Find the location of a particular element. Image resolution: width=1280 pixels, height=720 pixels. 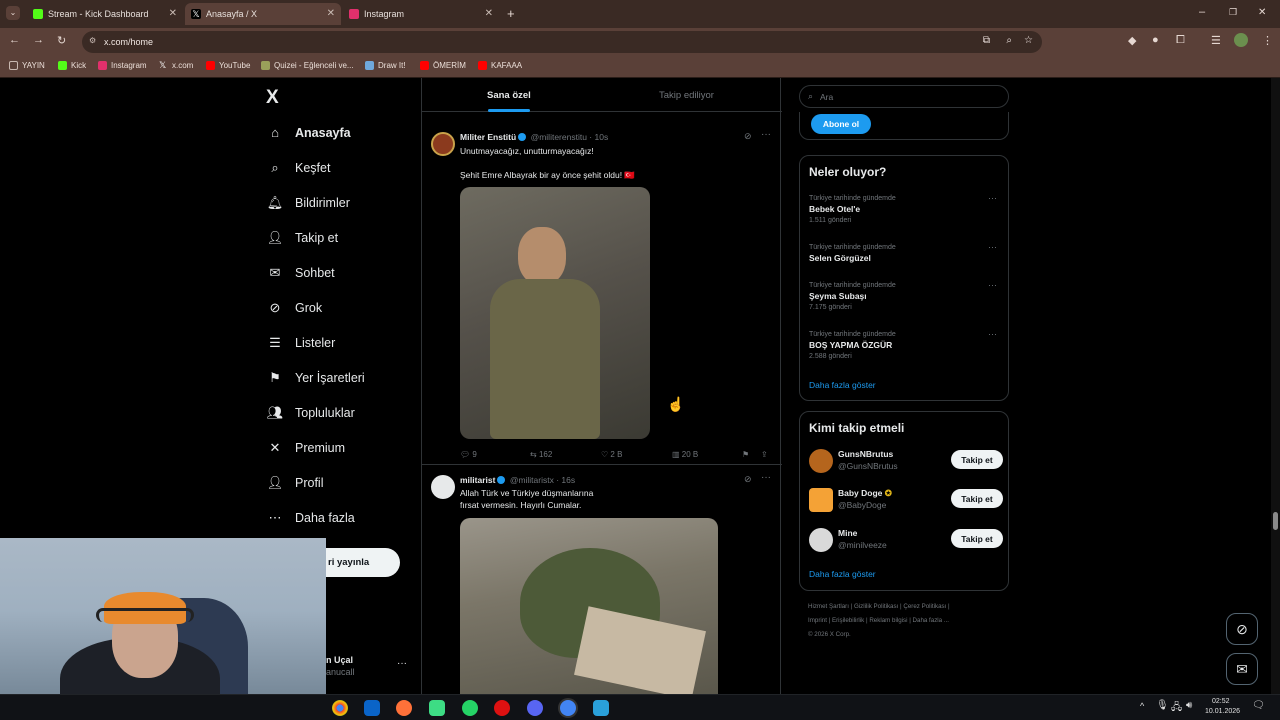

bookmark-omerim: ÖMERİM is located at coordinates (443, 65).